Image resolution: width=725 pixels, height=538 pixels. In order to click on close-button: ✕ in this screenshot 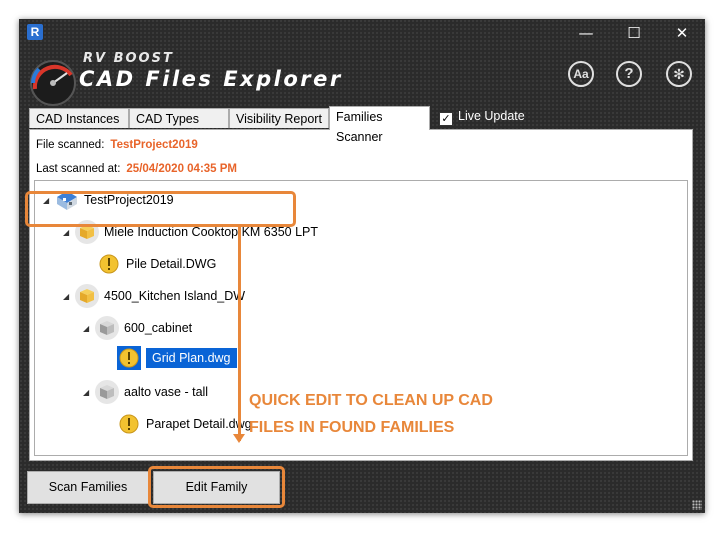, I will do `click(682, 33)`.